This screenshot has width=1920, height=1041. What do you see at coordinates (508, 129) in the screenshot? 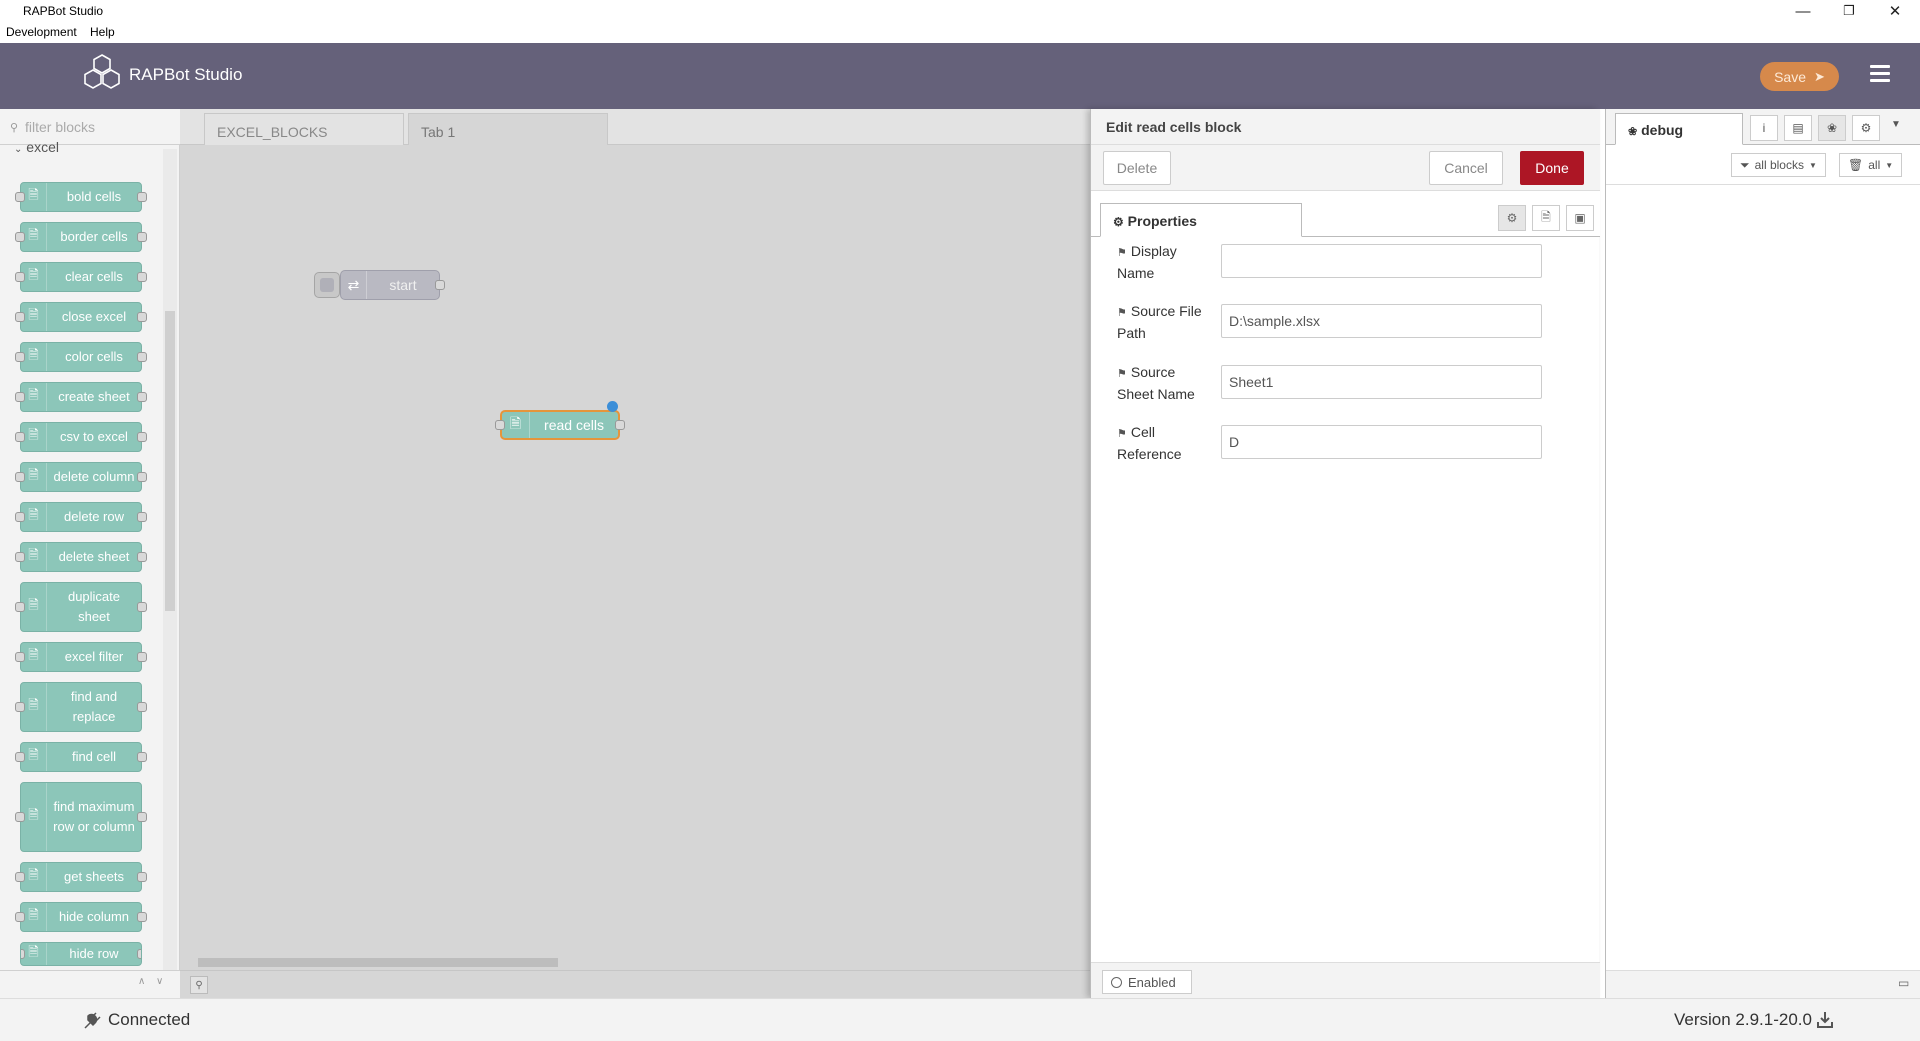
I see `tab-1: Tab 1` at bounding box center [508, 129].